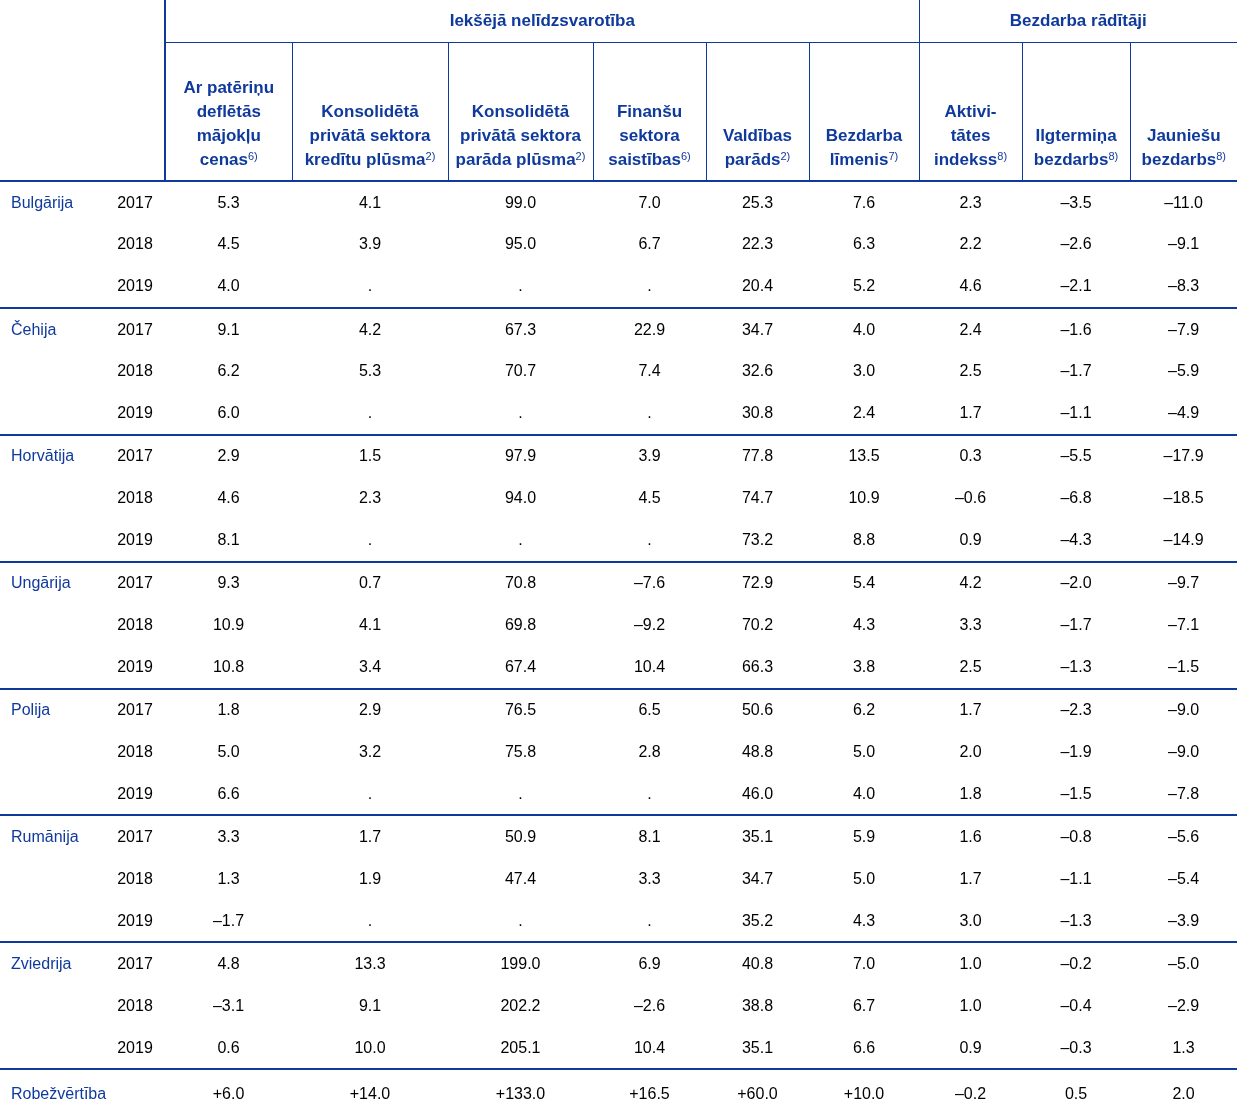 The image size is (1240, 1115). What do you see at coordinates (864, 286) in the screenshot?
I see `table-cell: 5.2` at bounding box center [864, 286].